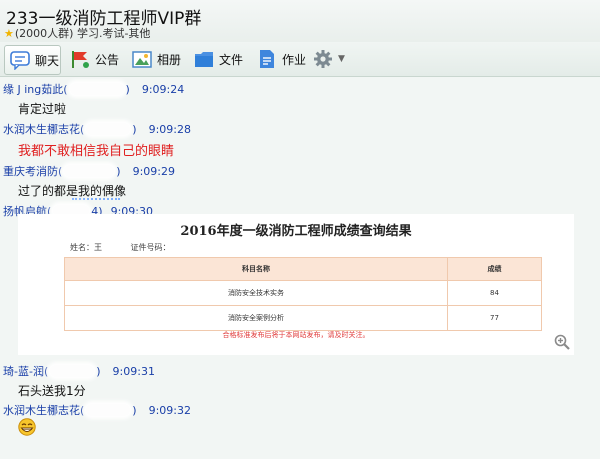 This screenshot has width=600, height=459. I want to click on message-header: 琦-蓝-润() 9:09:31, so click(79, 371).